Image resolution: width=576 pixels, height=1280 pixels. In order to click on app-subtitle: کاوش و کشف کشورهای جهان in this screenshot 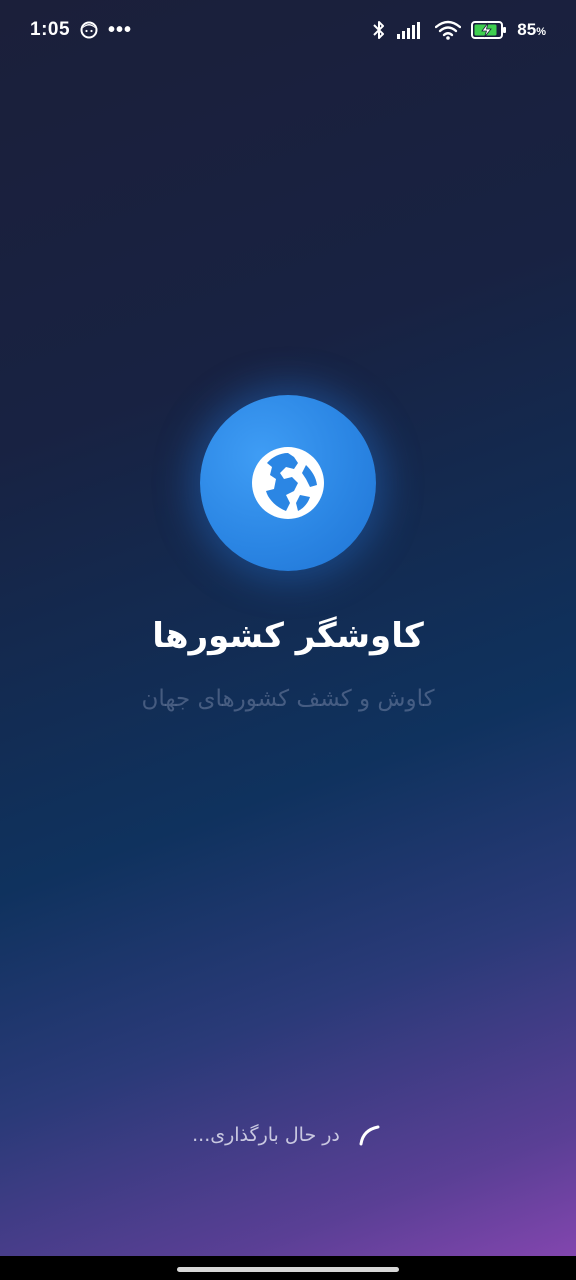, I will do `click(288, 699)`.